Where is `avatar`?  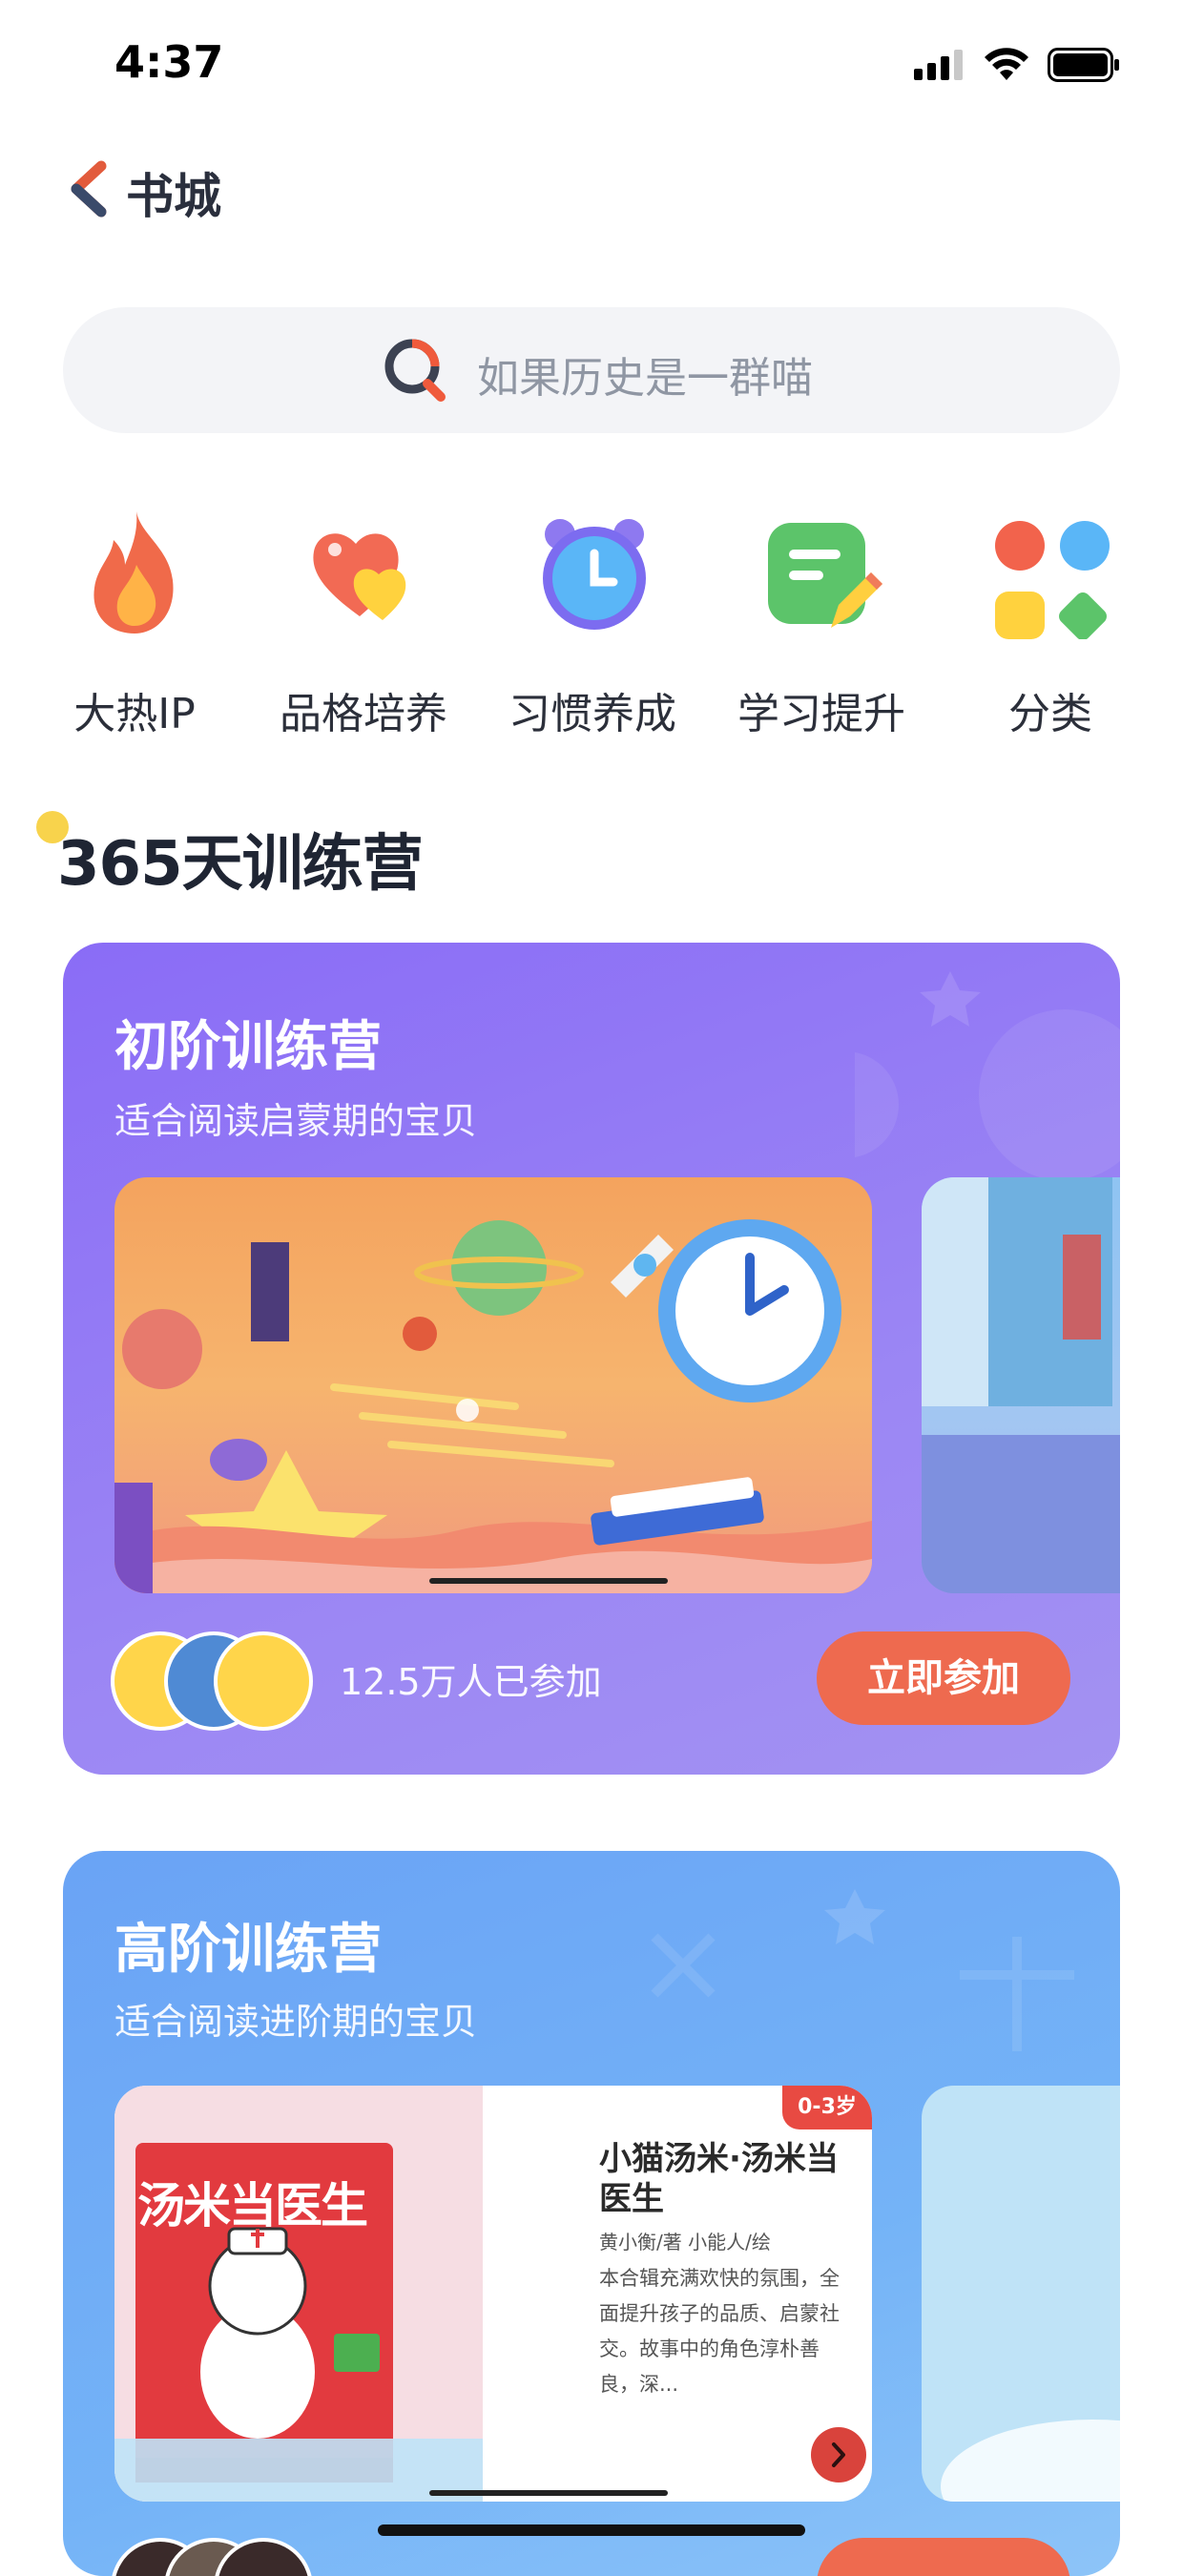 avatar is located at coordinates (263, 1681).